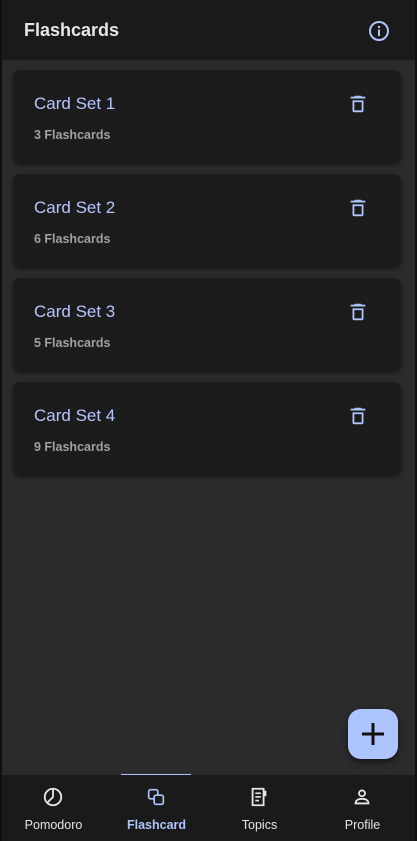  What do you see at coordinates (259, 825) in the screenshot?
I see `nav-label: Topics` at bounding box center [259, 825].